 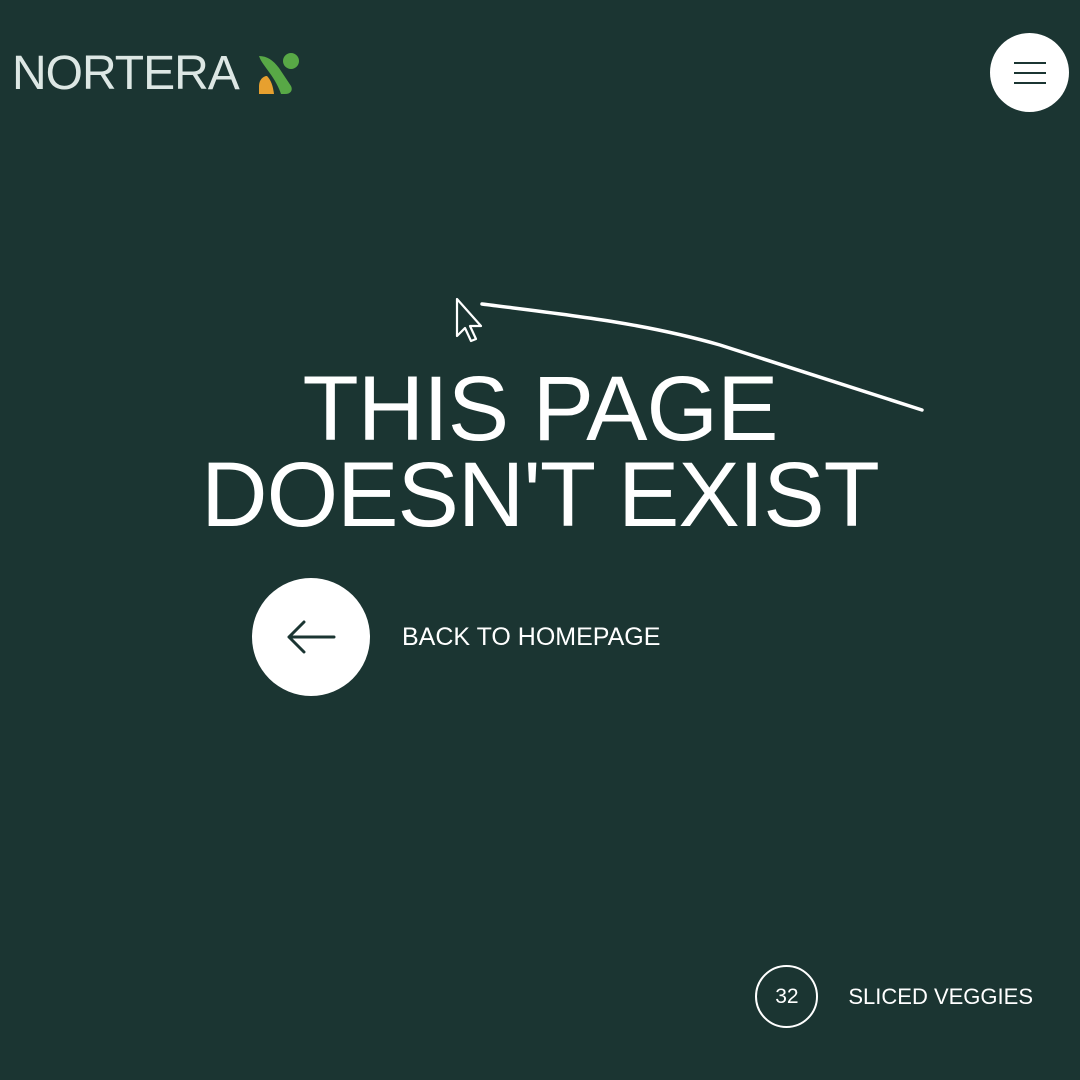 I want to click on veggie-counter: 32 SLICED VEGGIES, so click(x=894, y=996).